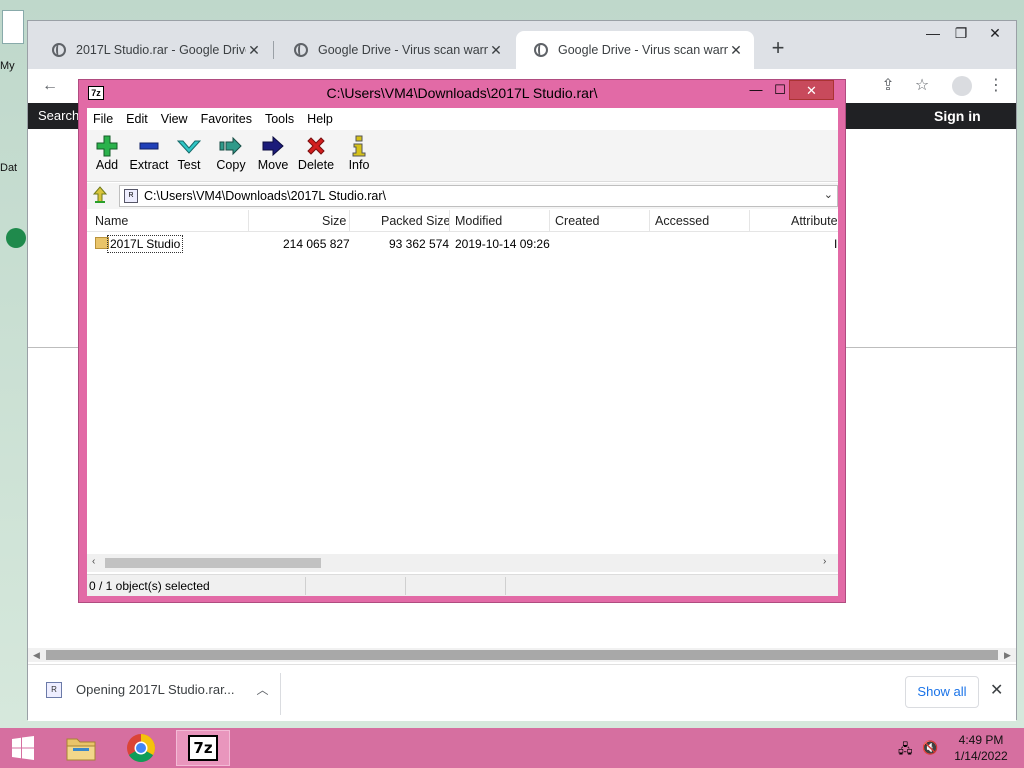 Image resolution: width=1024 pixels, height=768 pixels. Describe the element at coordinates (478, 221) in the screenshot. I see `col-modified: Modified` at that location.